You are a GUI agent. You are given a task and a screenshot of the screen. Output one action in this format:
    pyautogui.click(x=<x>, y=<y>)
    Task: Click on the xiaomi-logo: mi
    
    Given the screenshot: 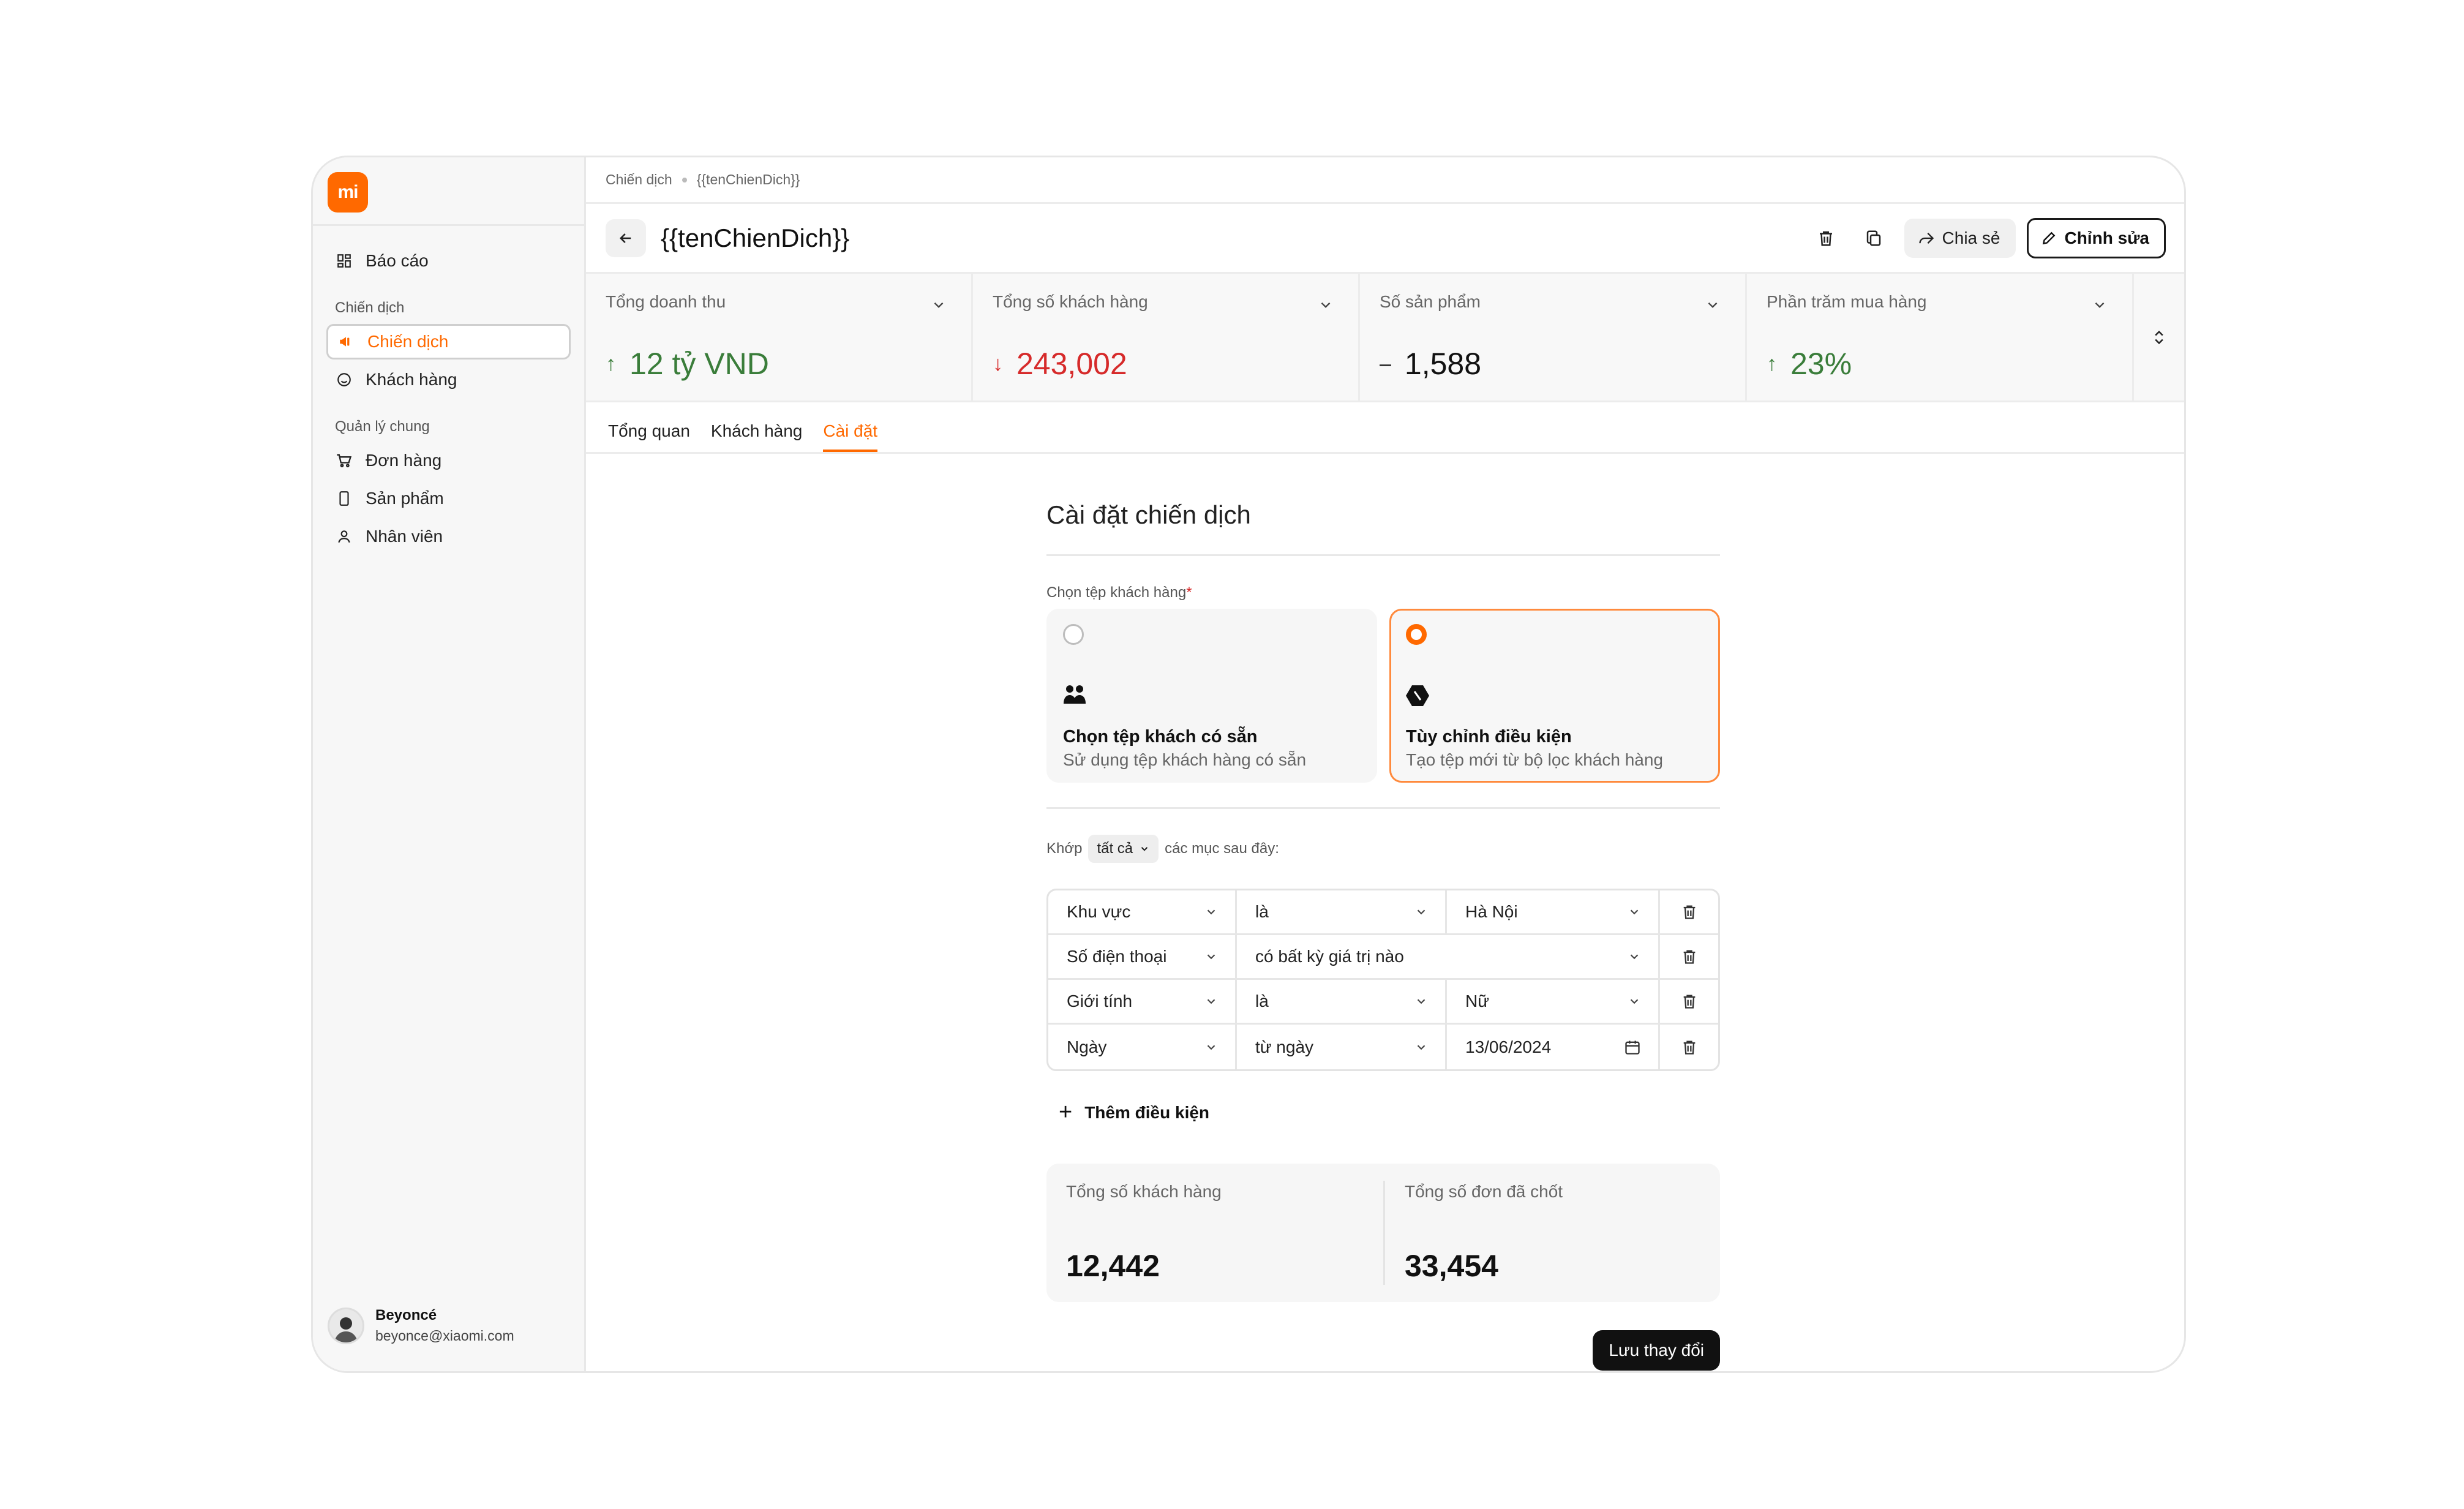 What is the action you would take?
    pyautogui.click(x=348, y=193)
    